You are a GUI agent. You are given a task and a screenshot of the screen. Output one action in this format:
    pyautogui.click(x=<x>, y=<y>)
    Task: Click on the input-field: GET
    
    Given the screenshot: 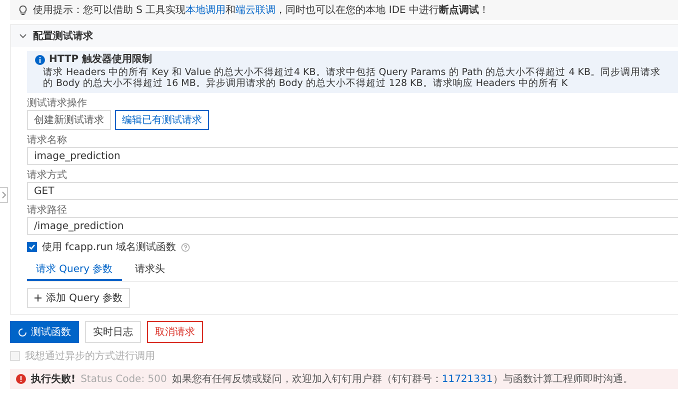 What is the action you would take?
    pyautogui.click(x=352, y=191)
    